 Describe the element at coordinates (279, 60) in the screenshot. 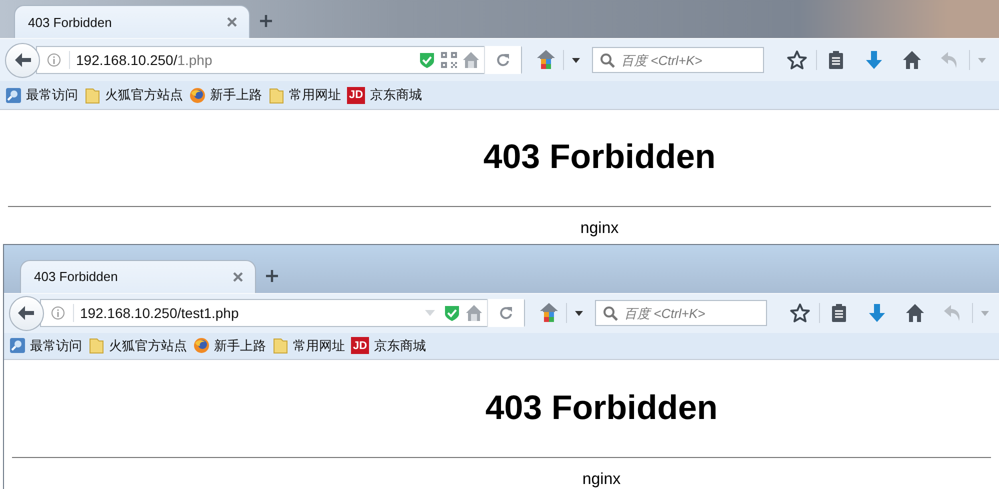

I see `address-bar: 192.168.10.250/1.php` at that location.